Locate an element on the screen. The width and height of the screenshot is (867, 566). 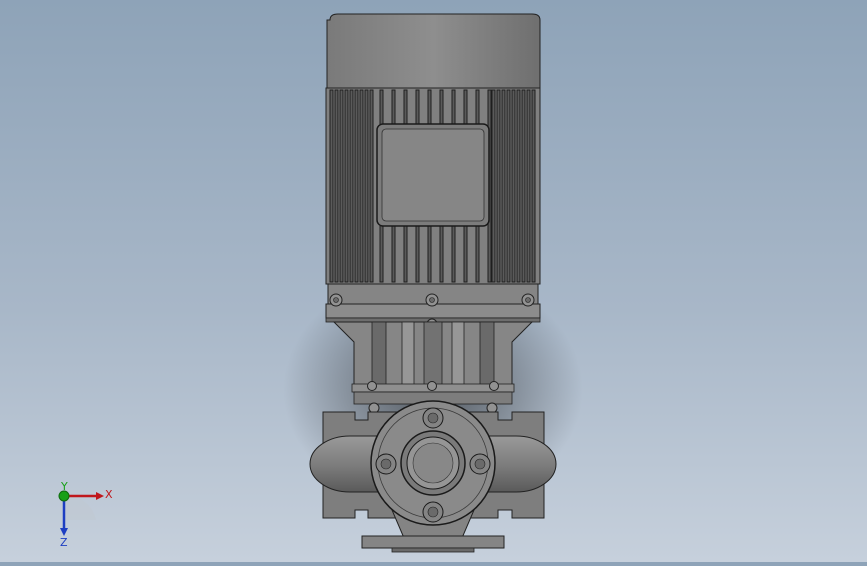
coordinate-triad: X Y Z is located at coordinates (85, 515).